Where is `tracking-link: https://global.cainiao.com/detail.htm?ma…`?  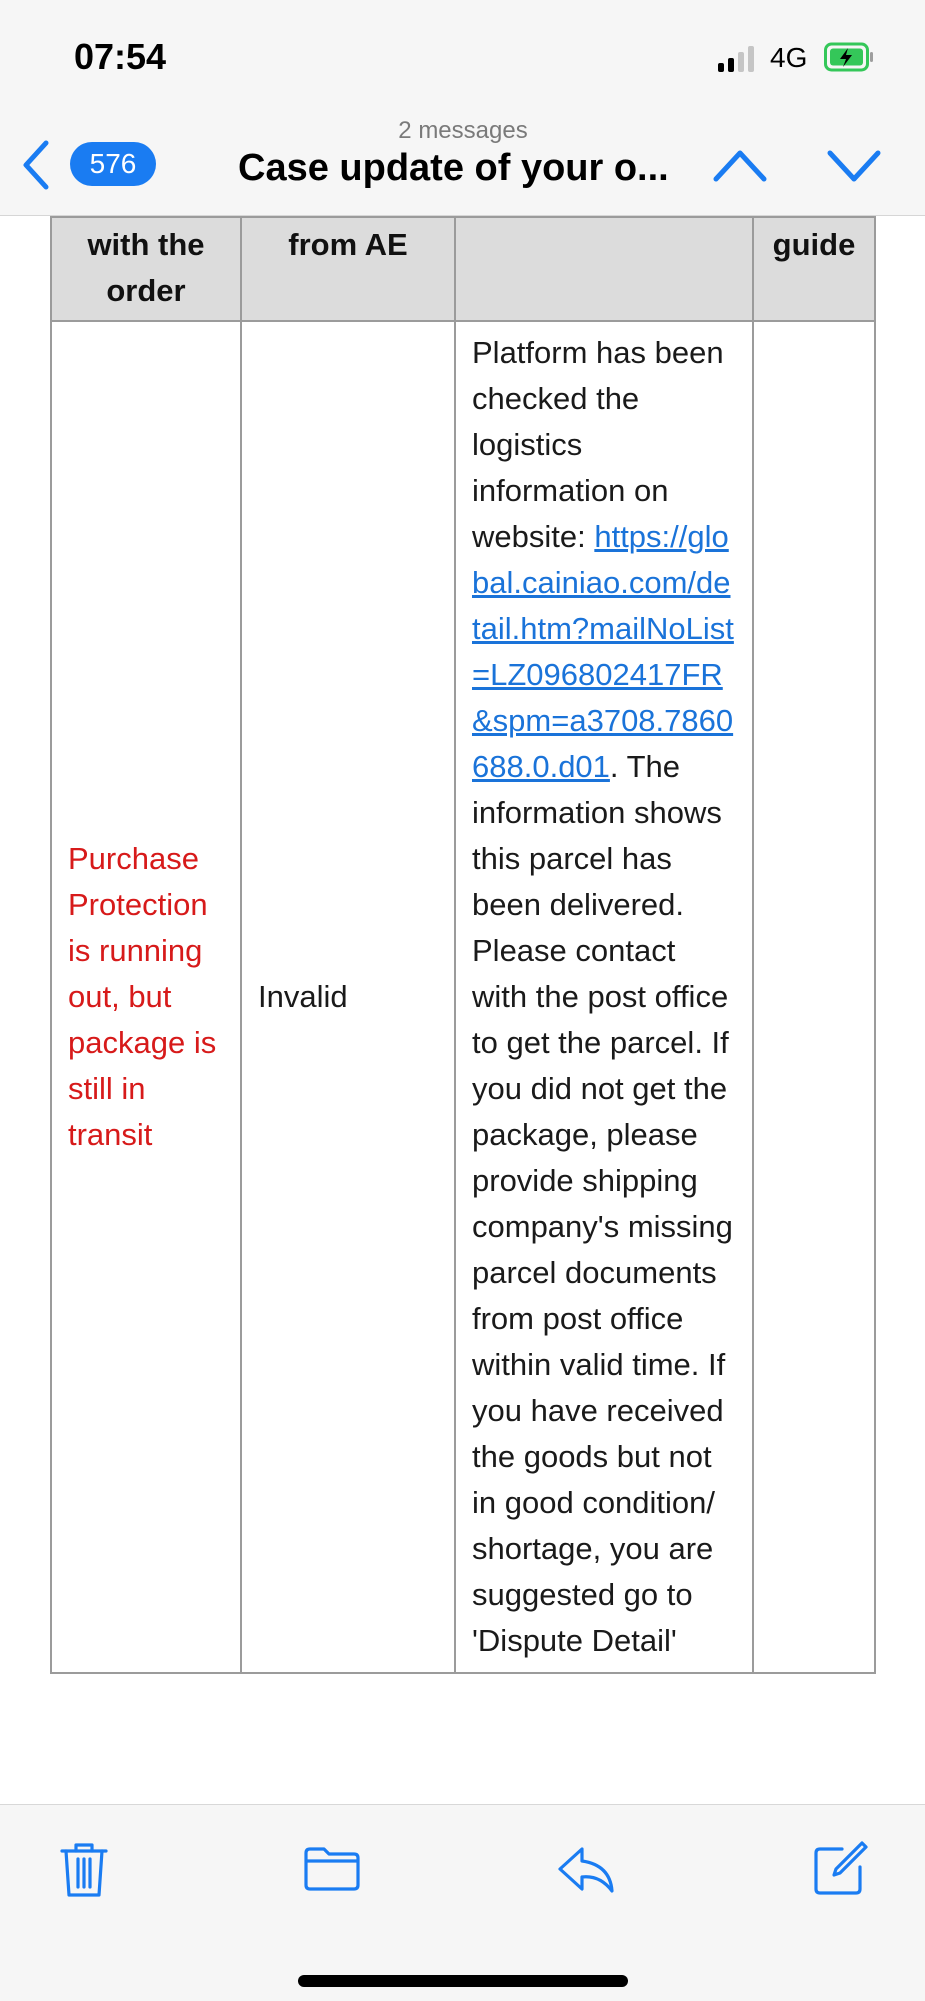 tracking-link: https://global.cainiao.com/detail.htm?ma… is located at coordinates (603, 651).